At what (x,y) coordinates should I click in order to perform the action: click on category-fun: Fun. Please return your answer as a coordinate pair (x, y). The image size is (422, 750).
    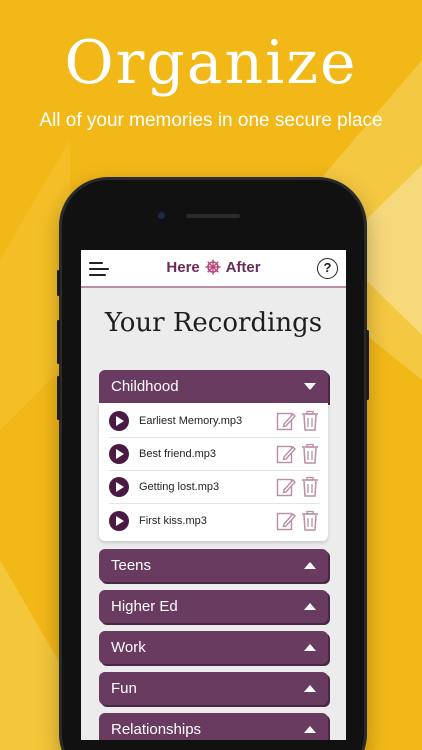
    Looking at the image, I should click on (213, 688).